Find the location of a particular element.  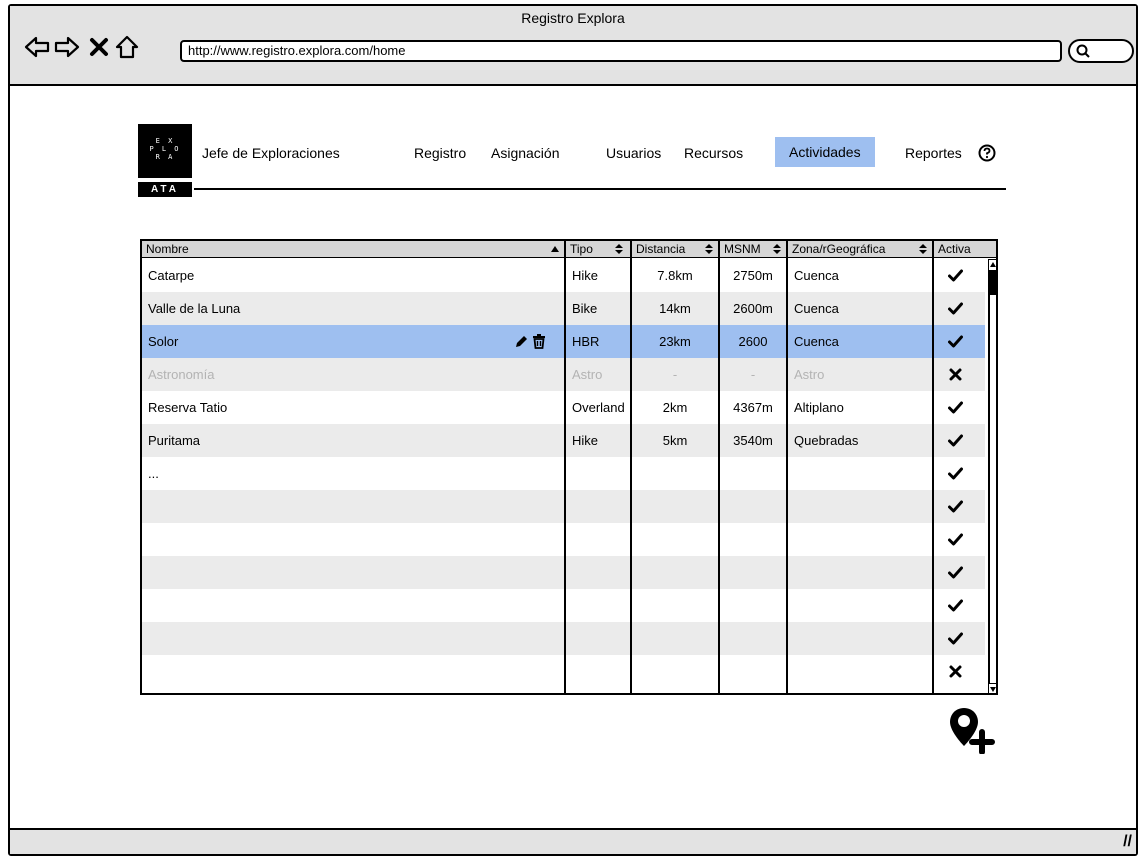

status-bar: // is located at coordinates (573, 841).